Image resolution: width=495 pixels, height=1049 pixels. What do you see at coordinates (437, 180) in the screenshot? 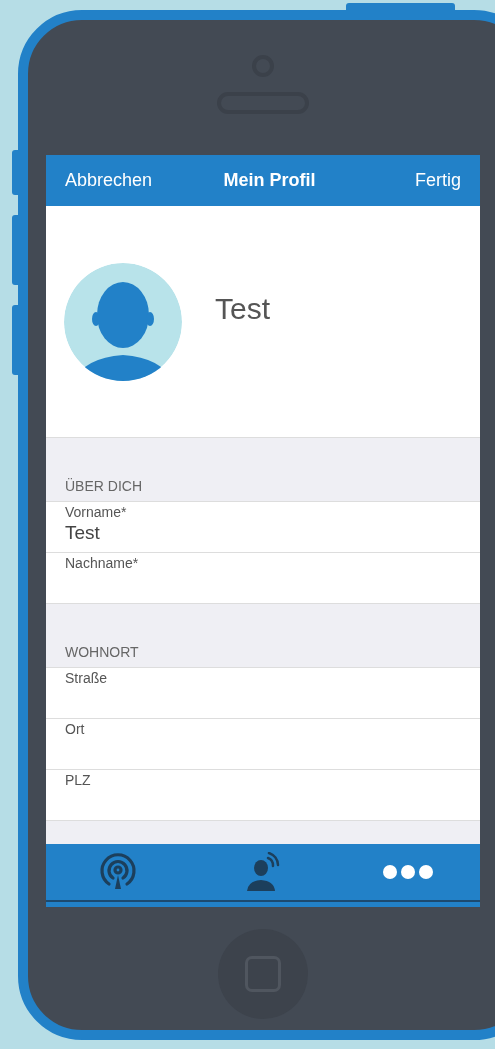
I see `done-button: Fertig` at bounding box center [437, 180].